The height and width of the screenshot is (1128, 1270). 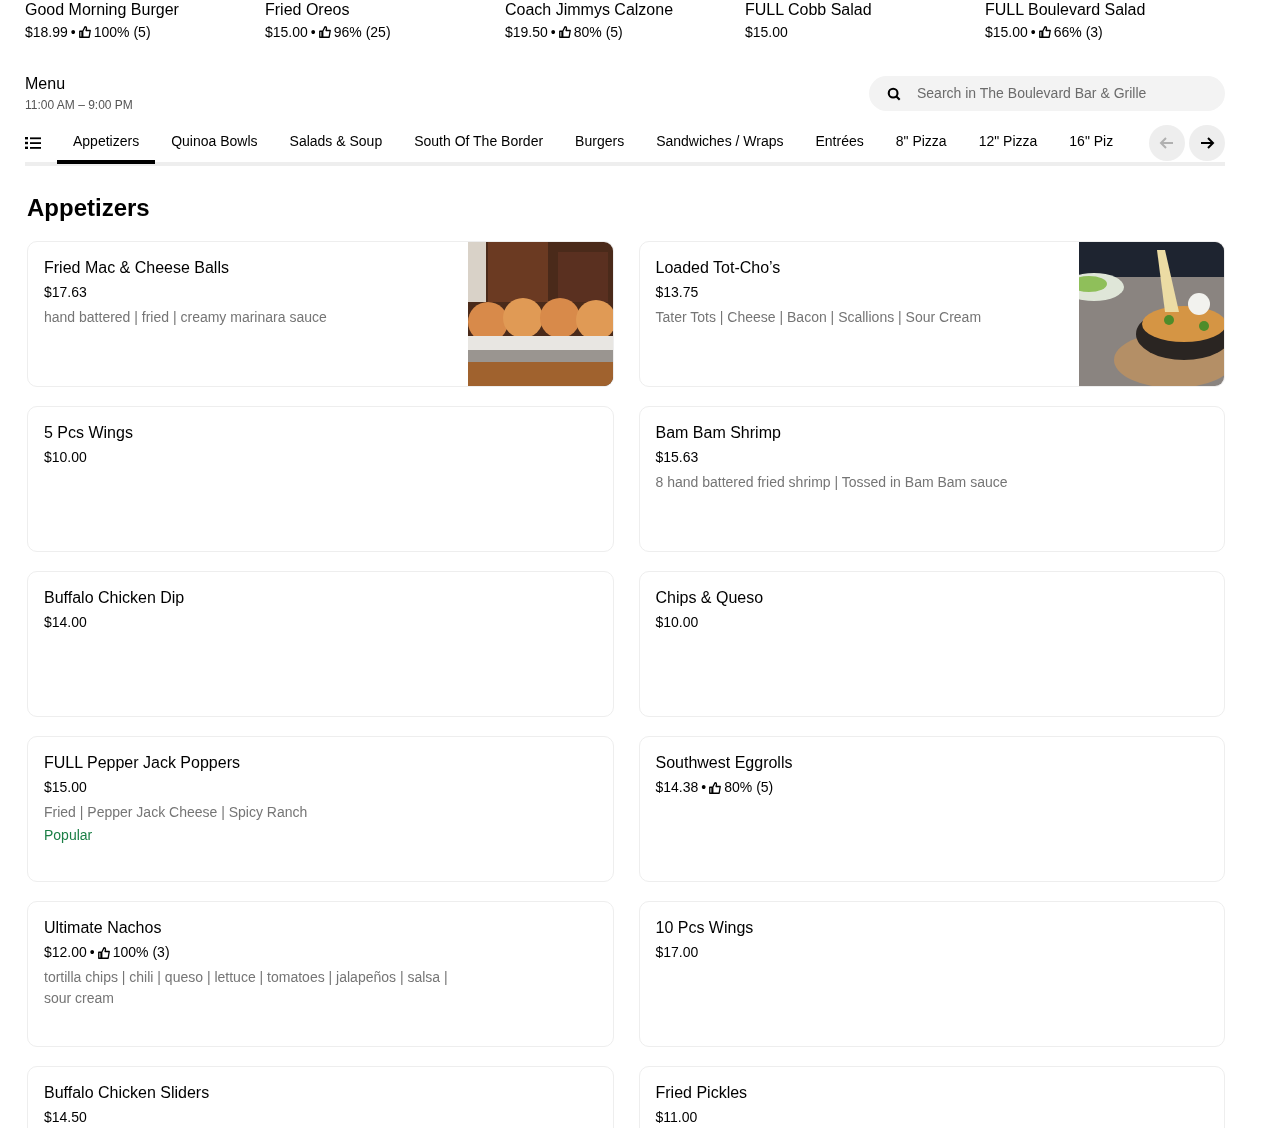 I want to click on price-text: $18.99, so click(x=46, y=32).